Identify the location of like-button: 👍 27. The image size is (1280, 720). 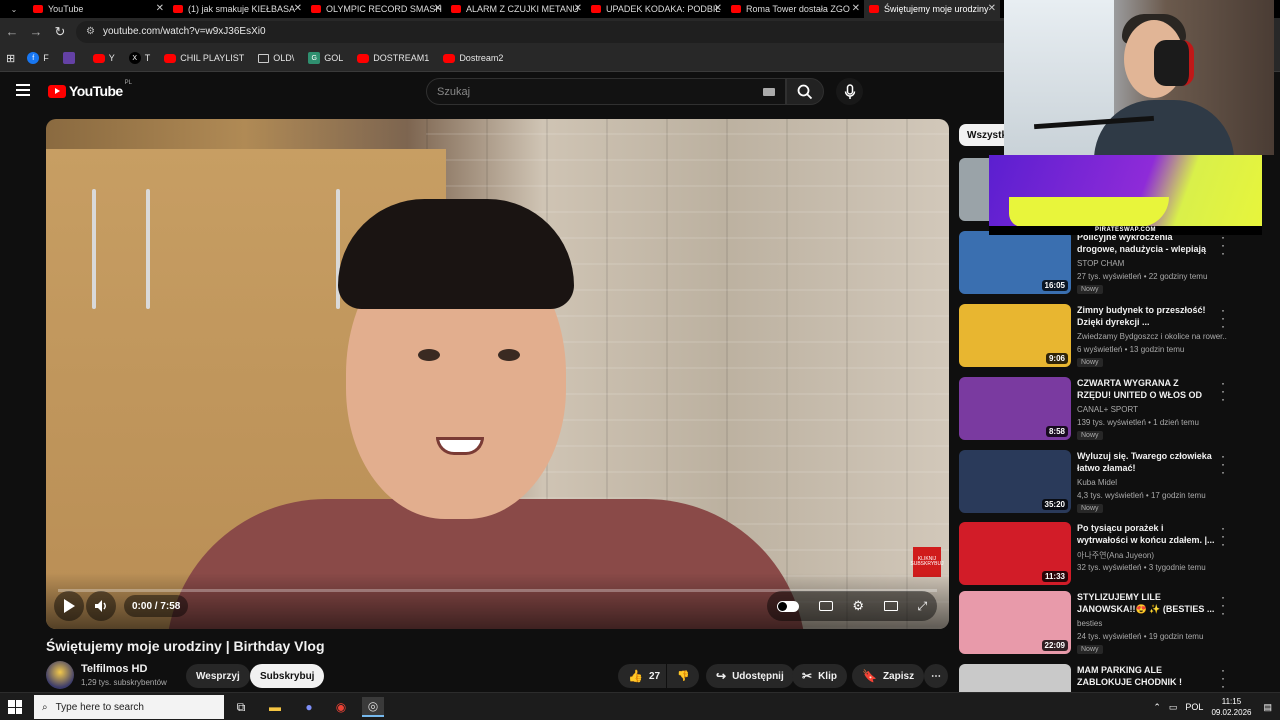
(642, 676).